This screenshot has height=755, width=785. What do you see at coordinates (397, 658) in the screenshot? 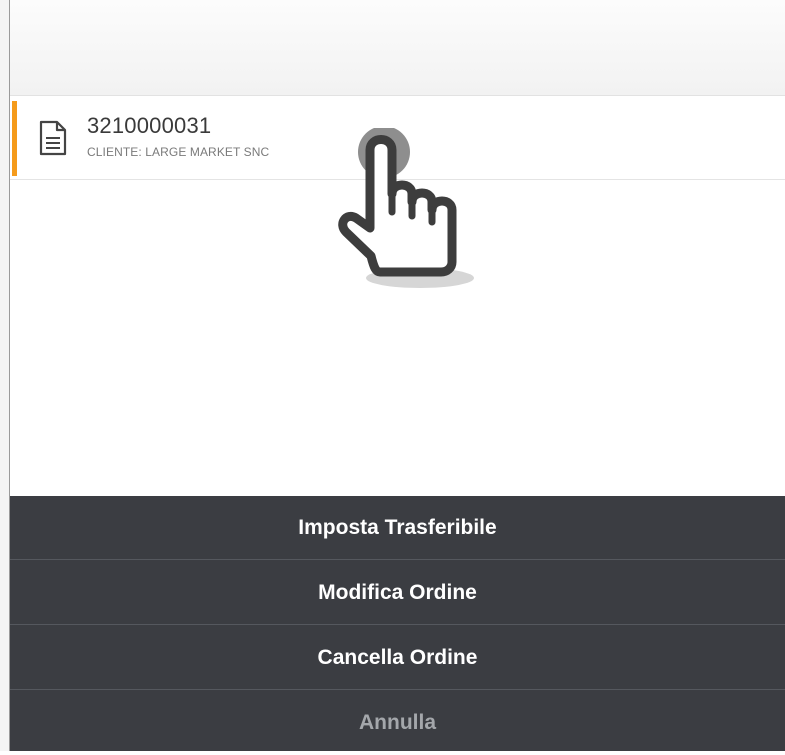
I see `delete-order-button: Cancella Ordine` at bounding box center [397, 658].